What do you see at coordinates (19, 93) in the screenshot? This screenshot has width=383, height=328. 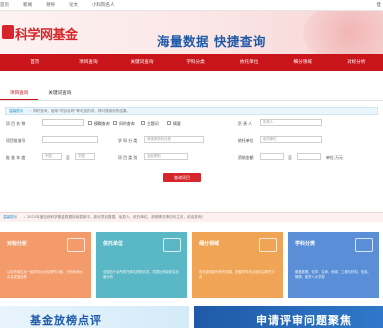 I see `tab-project-search: 项目查询` at bounding box center [19, 93].